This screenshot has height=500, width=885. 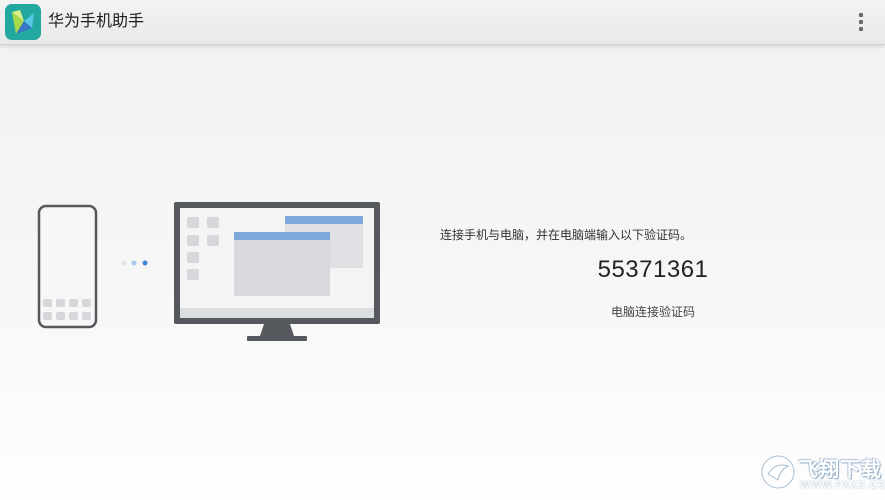 I want to click on phone-icon, so click(x=67, y=266).